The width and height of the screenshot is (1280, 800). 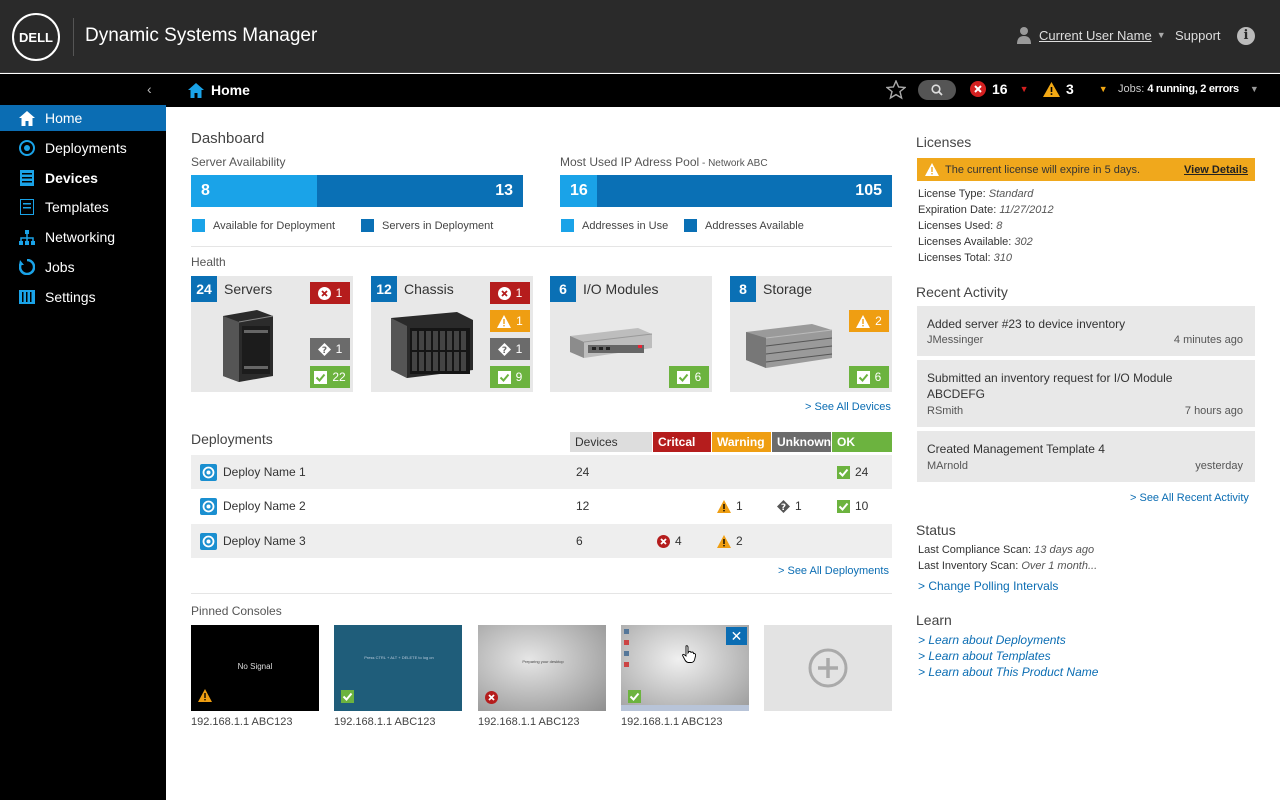 I want to click on error-count: 16 ▼, so click(x=999, y=89).